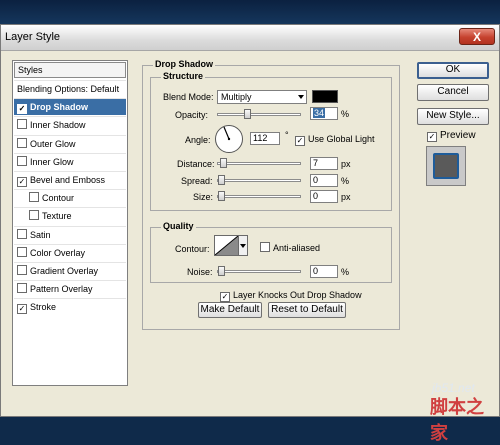 This screenshot has width=500, height=445. Describe the element at coordinates (52, 161) in the screenshot. I see `style-item-label: Inner Glow` at that location.